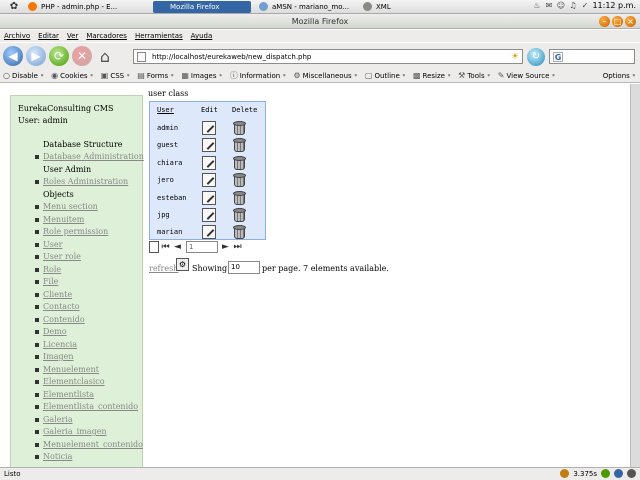  What do you see at coordinates (182, 264) in the screenshot?
I see `refresh-icon: ⚙` at bounding box center [182, 264].